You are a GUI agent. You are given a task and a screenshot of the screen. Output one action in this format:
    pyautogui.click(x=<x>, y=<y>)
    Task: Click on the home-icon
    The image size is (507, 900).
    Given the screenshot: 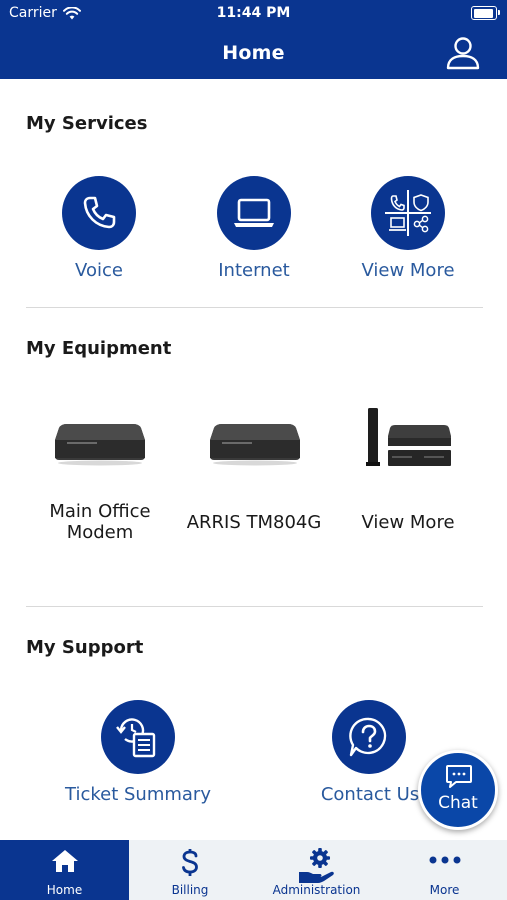 What is the action you would take?
    pyautogui.click(x=64, y=861)
    